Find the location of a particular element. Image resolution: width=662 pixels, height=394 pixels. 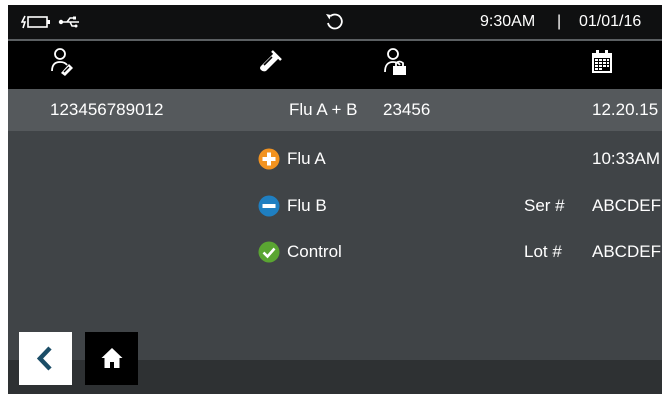

serial-label: Ser # is located at coordinates (544, 205).